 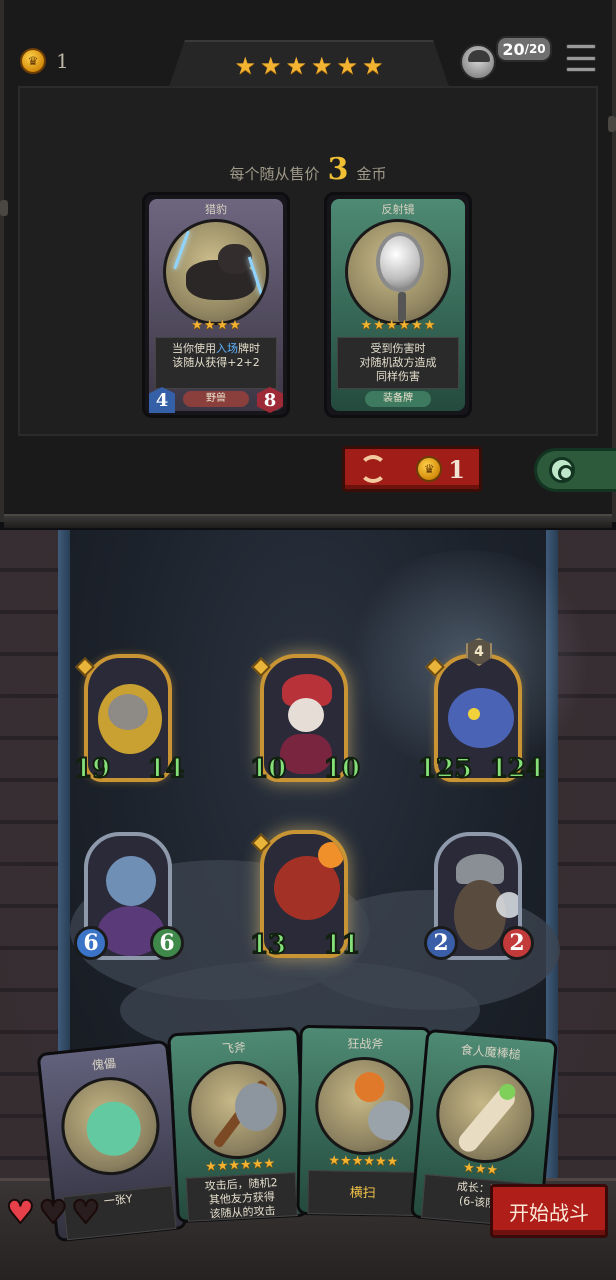 What do you see at coordinates (235, 259) in the screenshot?
I see `panther-head` at bounding box center [235, 259].